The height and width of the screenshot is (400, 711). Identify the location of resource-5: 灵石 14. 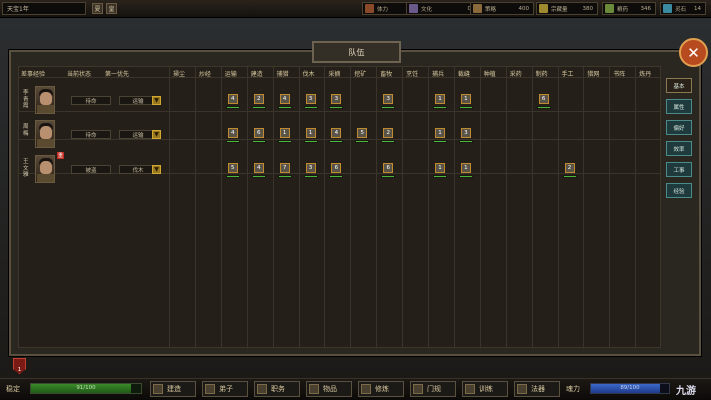
(683, 8).